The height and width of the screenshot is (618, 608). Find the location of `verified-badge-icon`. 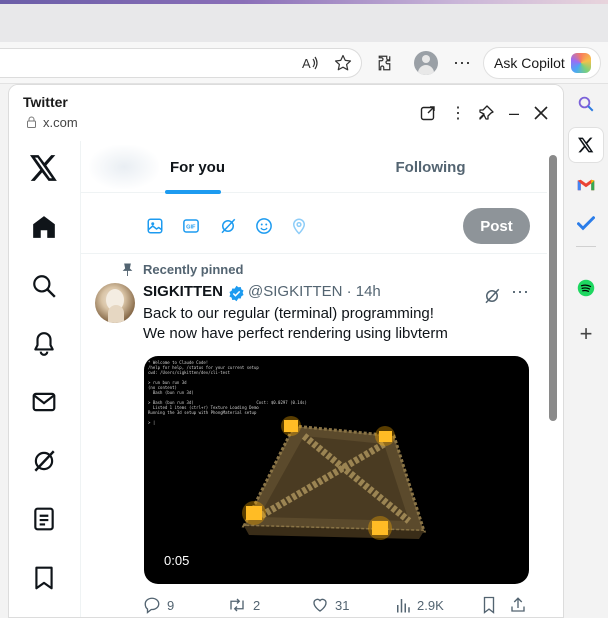

verified-badge-icon is located at coordinates (236, 293).